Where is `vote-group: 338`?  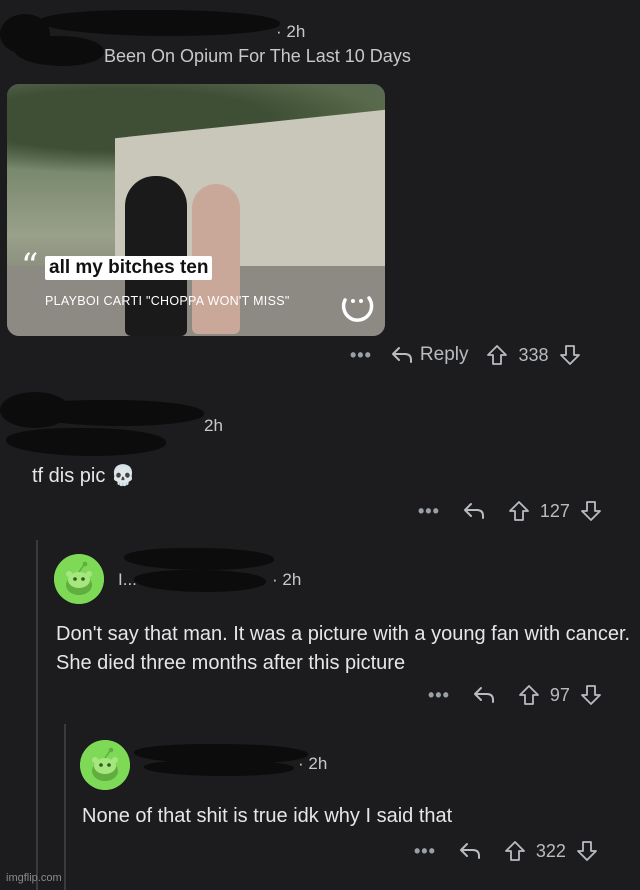 vote-group: 338 is located at coordinates (533, 355).